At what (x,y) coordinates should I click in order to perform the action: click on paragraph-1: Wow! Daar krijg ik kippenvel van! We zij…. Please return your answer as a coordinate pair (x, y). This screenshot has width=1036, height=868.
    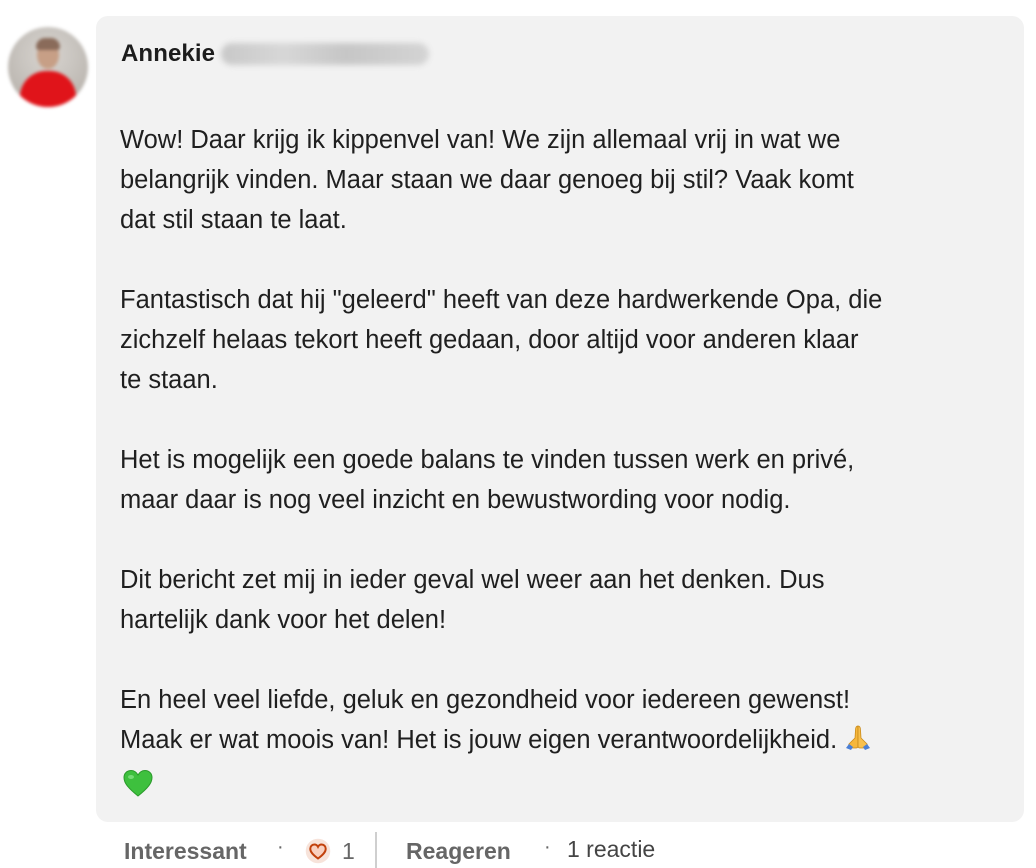
    Looking at the image, I should click on (560, 180).